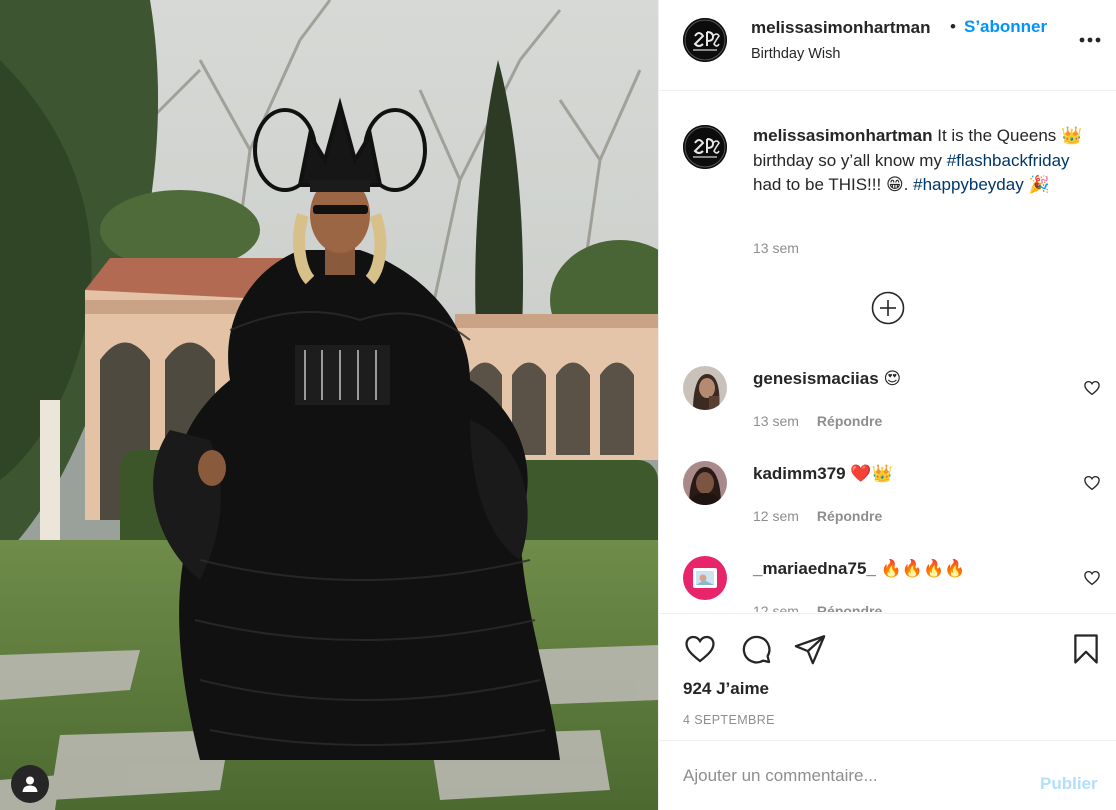 The height and width of the screenshot is (810, 1116). I want to click on comment-meta: 13 sem Répondre, so click(817, 421).